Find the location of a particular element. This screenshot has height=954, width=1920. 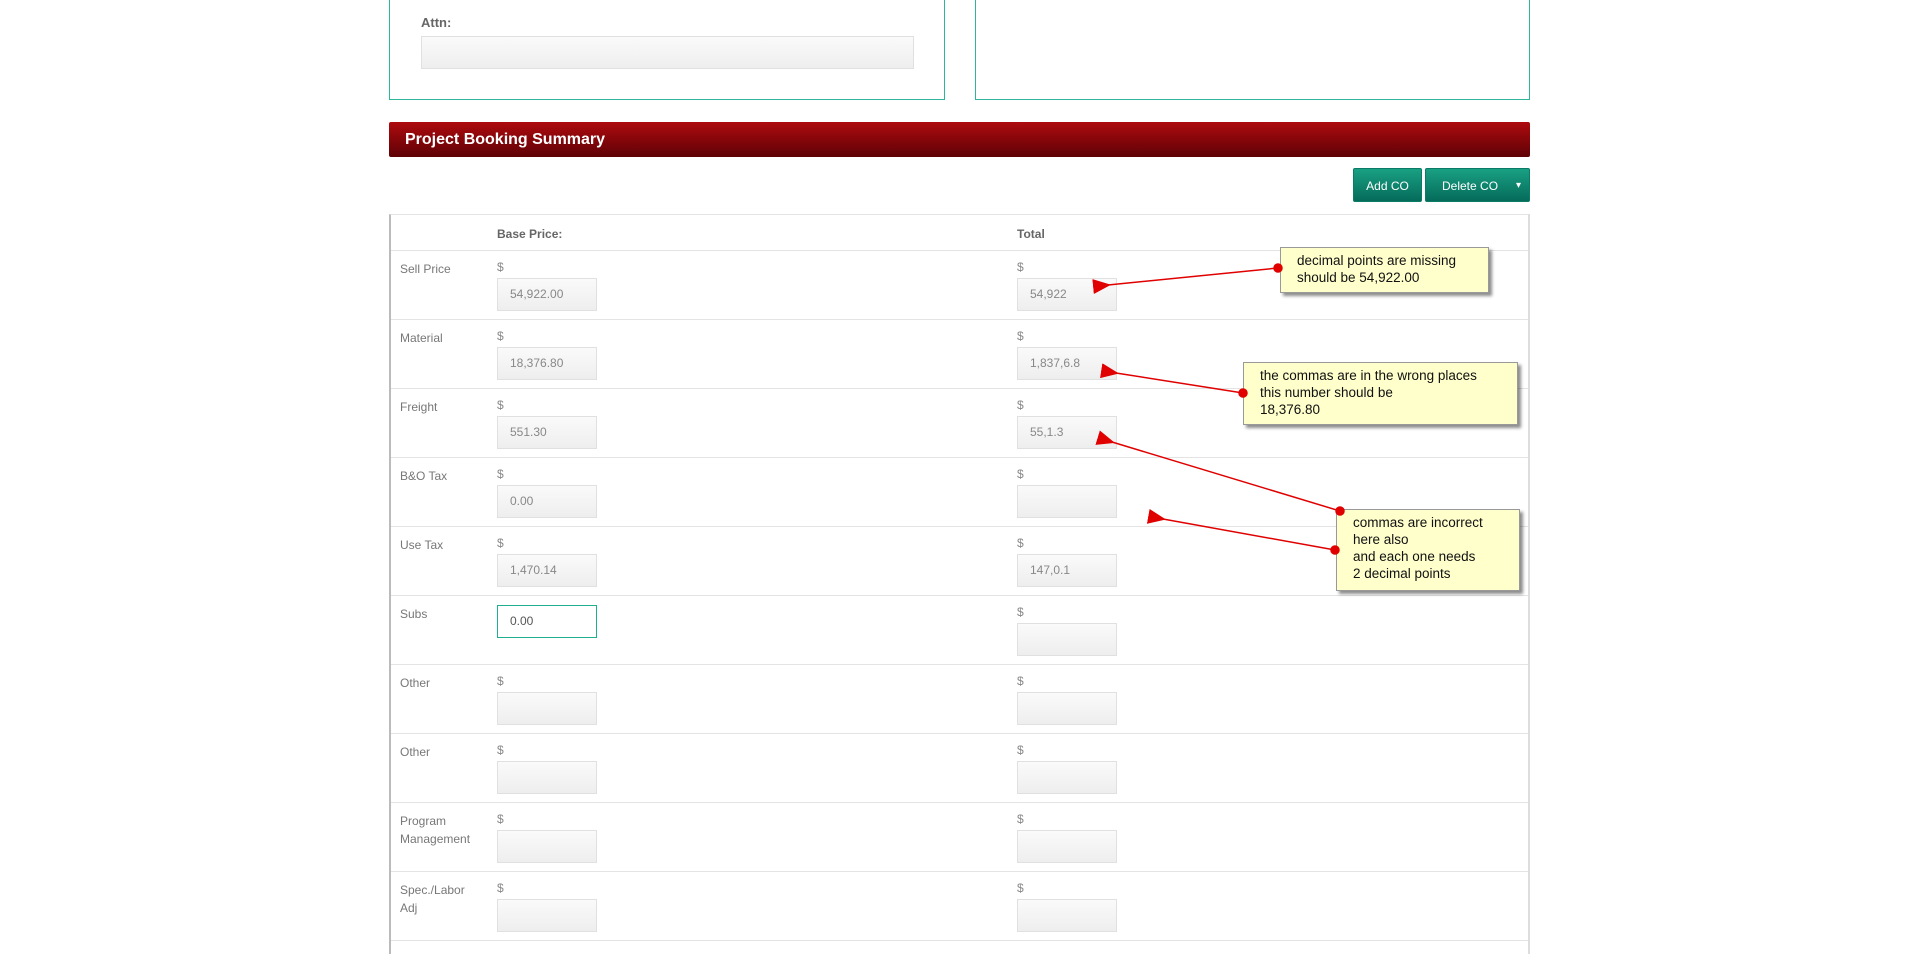

delete-co-button: Delete CO ▾ is located at coordinates (1477, 185).